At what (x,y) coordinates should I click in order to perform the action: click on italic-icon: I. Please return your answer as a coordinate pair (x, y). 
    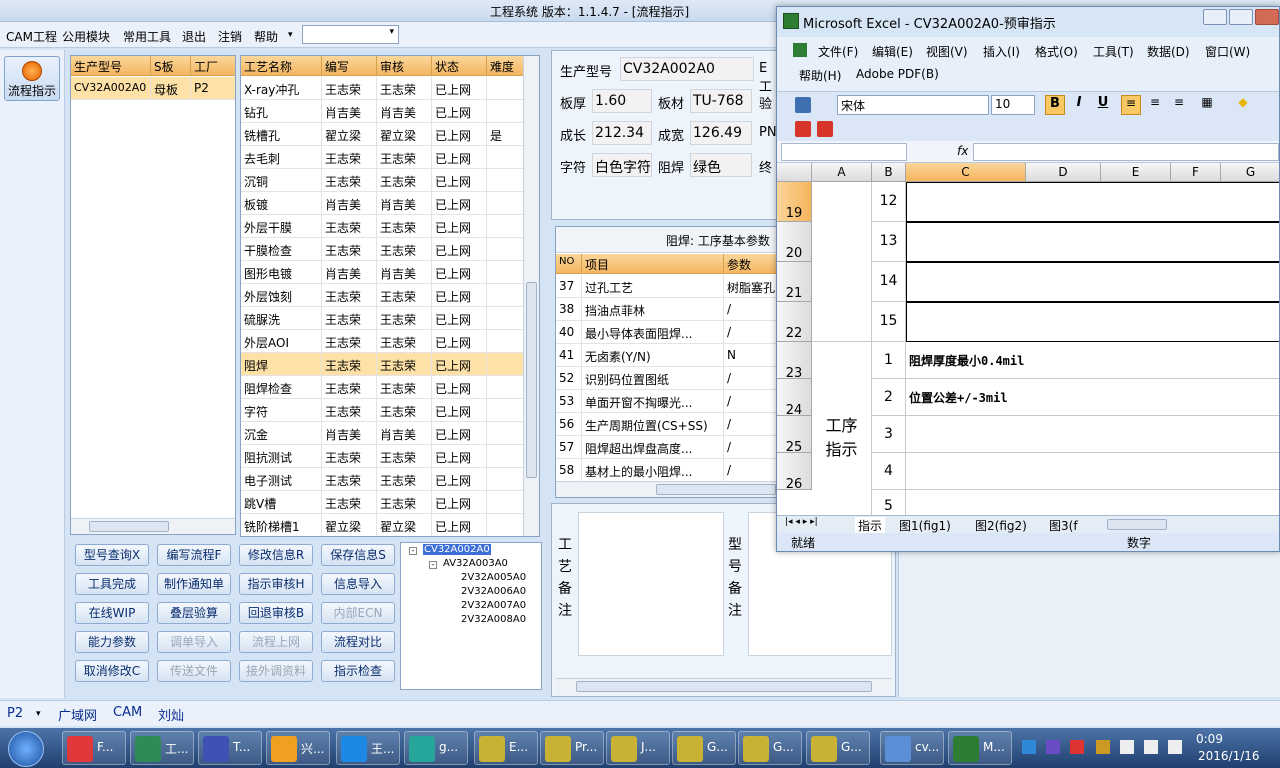
    Looking at the image, I should click on (1079, 105).